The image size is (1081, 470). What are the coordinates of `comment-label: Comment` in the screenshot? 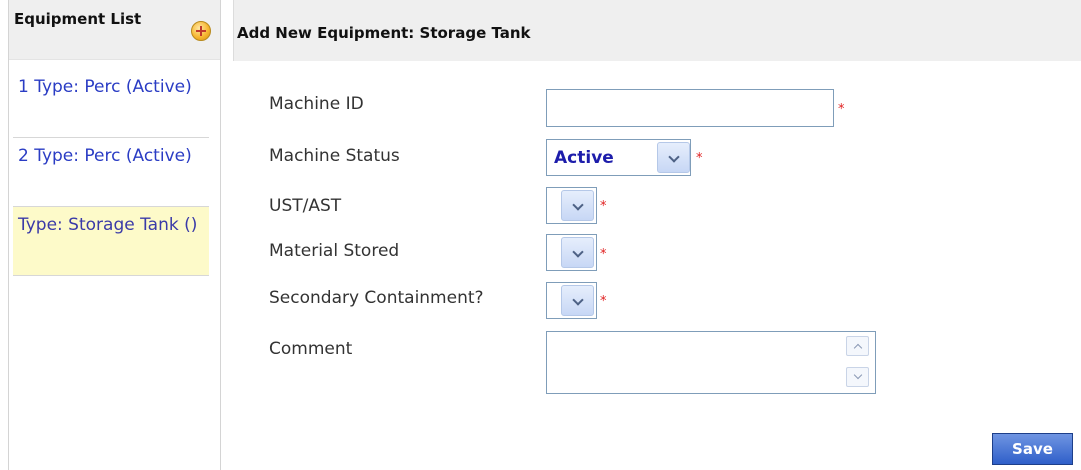 It's located at (311, 349).